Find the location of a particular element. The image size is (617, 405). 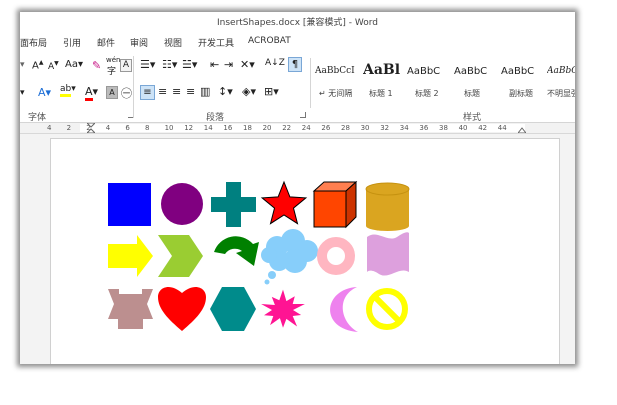

shading-icon: ◈▾ is located at coordinates (249, 91).